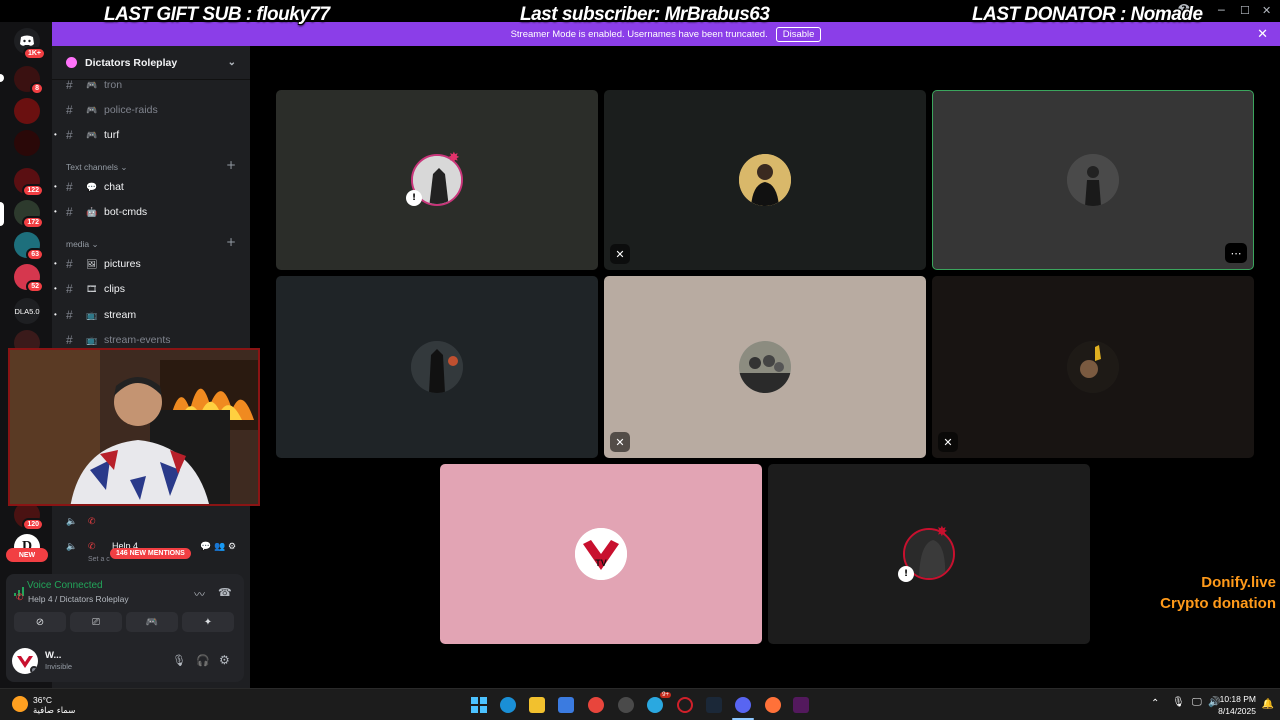  What do you see at coordinates (665, 695) in the screenshot?
I see `notification-badge: 9+` at bounding box center [665, 695].